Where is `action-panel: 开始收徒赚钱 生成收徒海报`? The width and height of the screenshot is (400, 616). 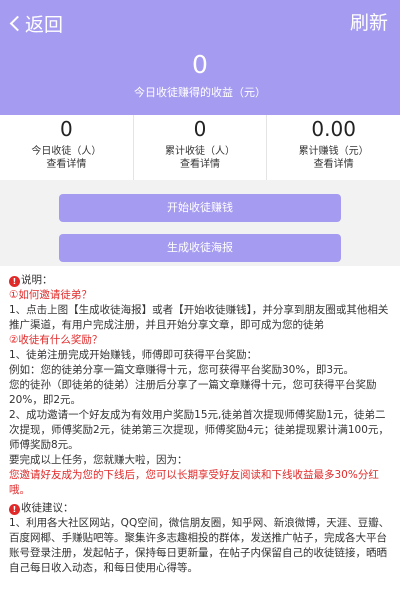 action-panel: 开始收徒赚钱 生成收徒海报 is located at coordinates (200, 223).